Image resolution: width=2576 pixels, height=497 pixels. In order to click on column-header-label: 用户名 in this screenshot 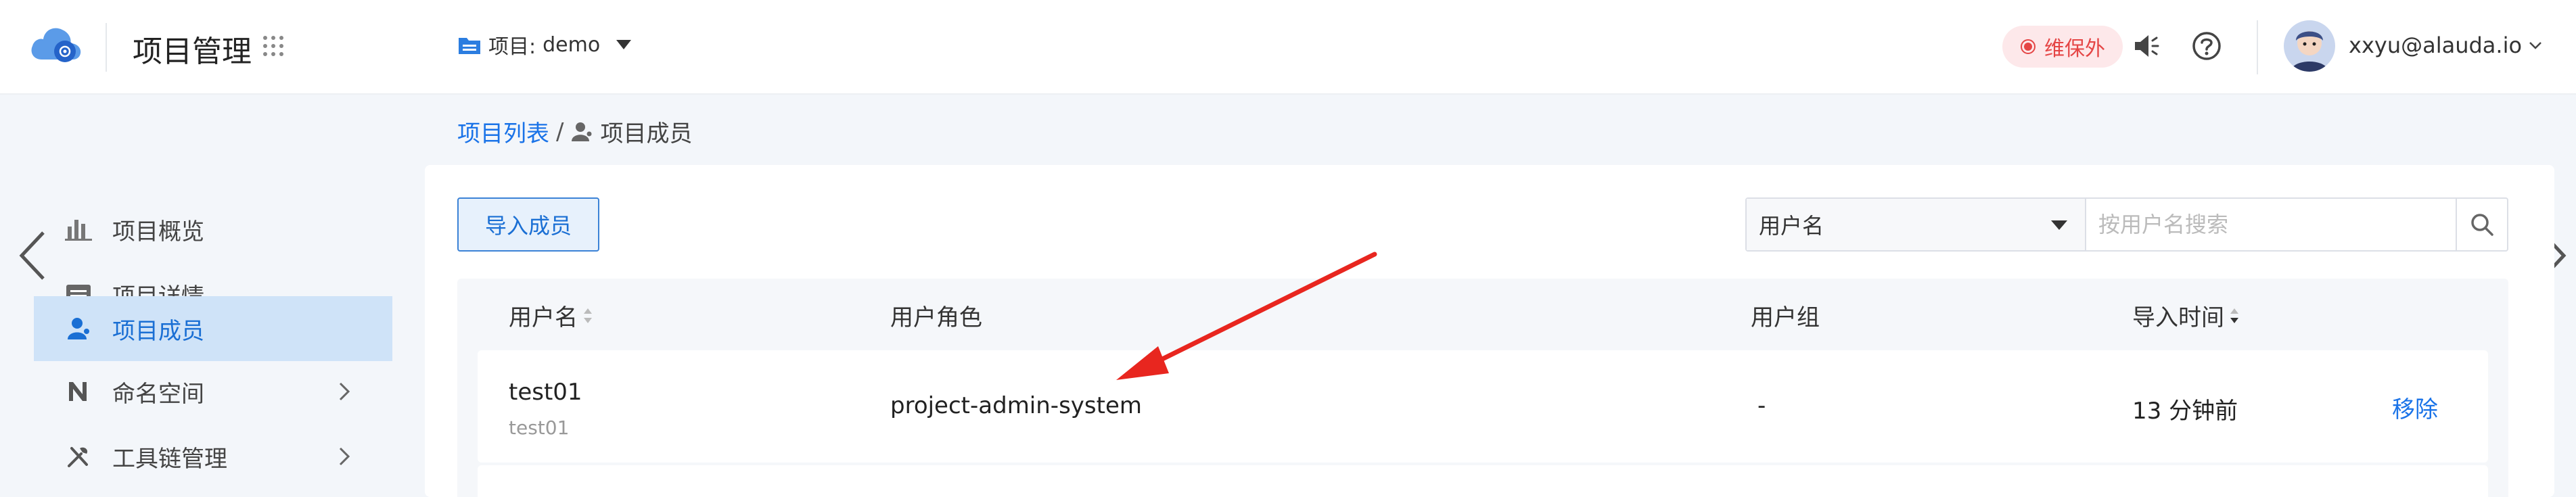, I will do `click(543, 318)`.